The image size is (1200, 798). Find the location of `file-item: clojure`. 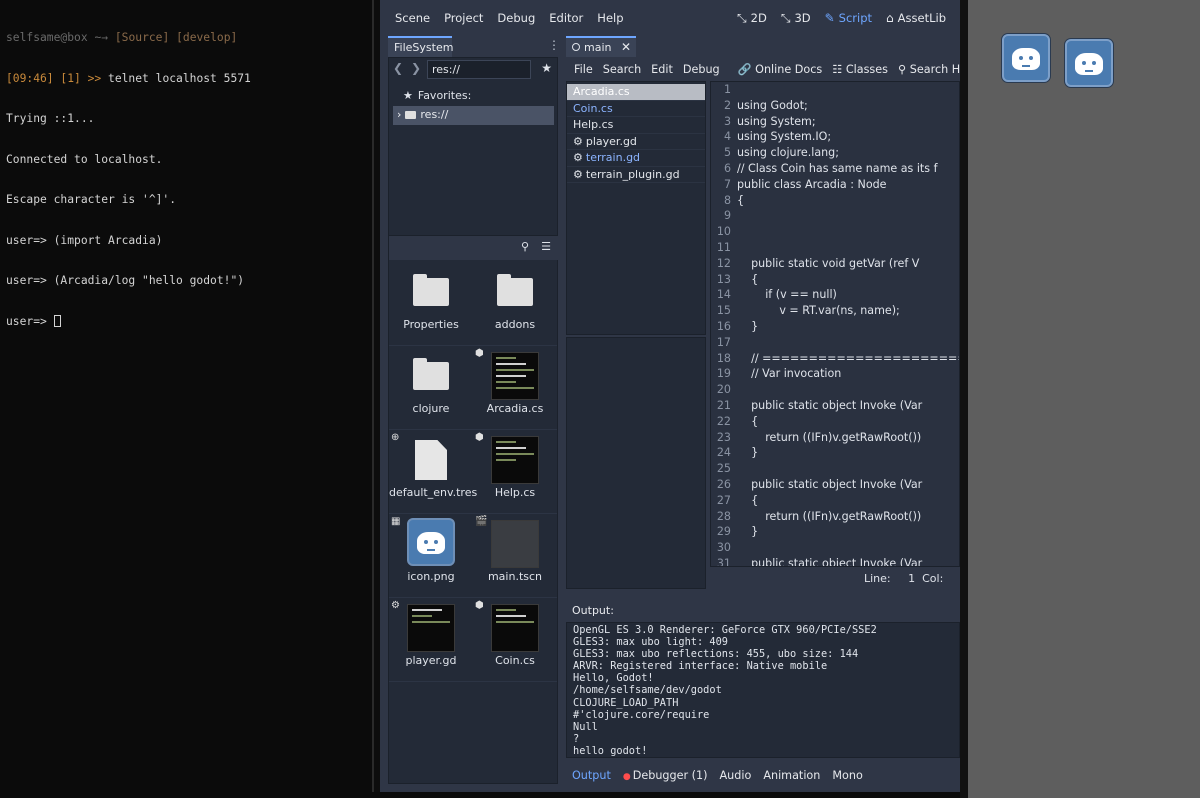

file-item: clojure is located at coordinates (431, 388).